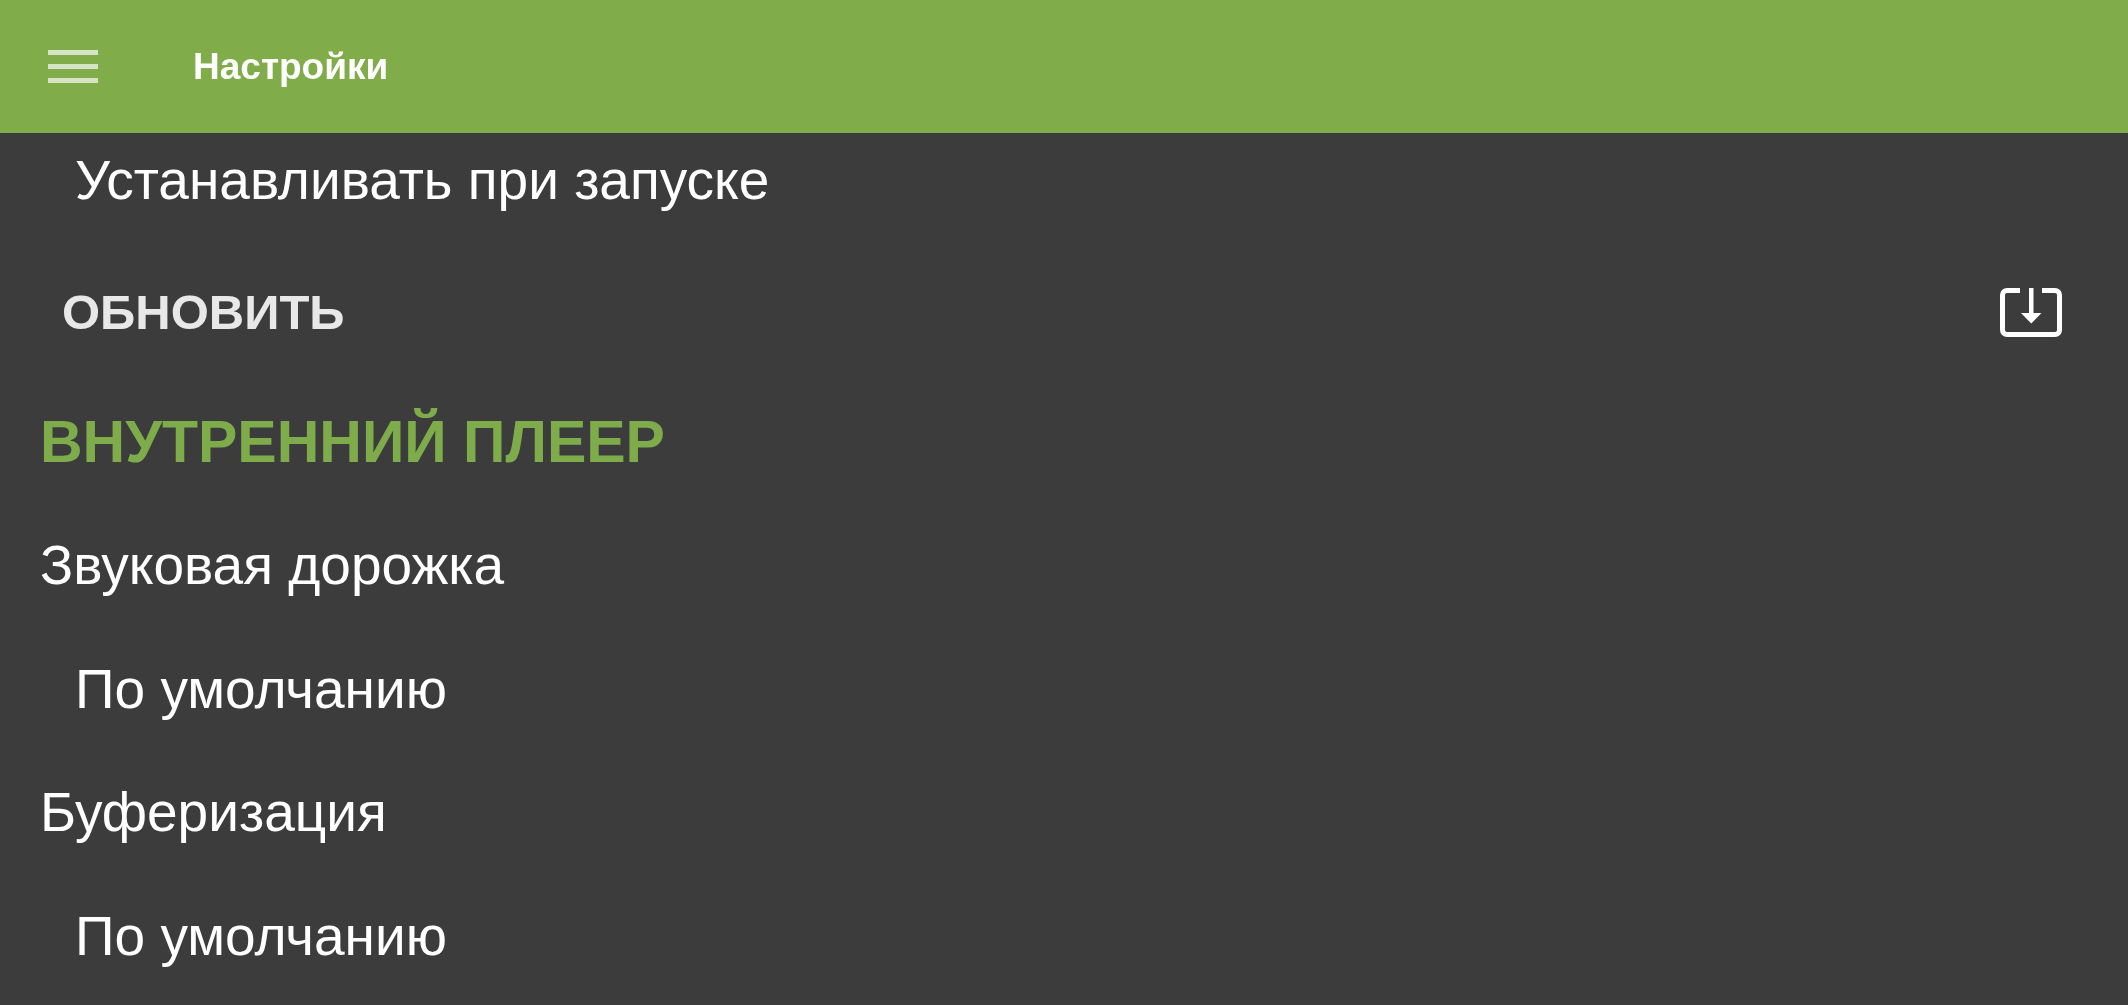 This screenshot has height=1005, width=2128. Describe the element at coordinates (213, 812) in the screenshot. I see `preference-title: Буферизация` at that location.